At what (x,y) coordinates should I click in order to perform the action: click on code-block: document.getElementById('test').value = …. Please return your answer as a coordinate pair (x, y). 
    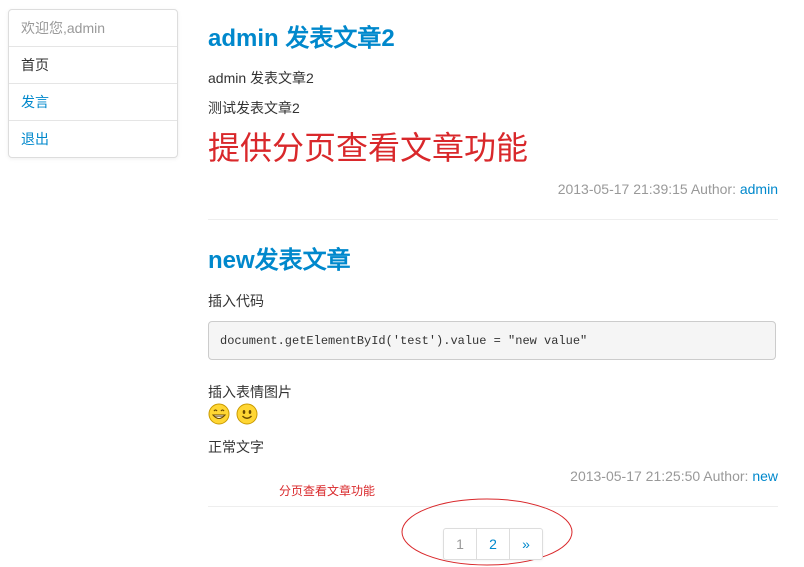
    Looking at the image, I should click on (492, 340).